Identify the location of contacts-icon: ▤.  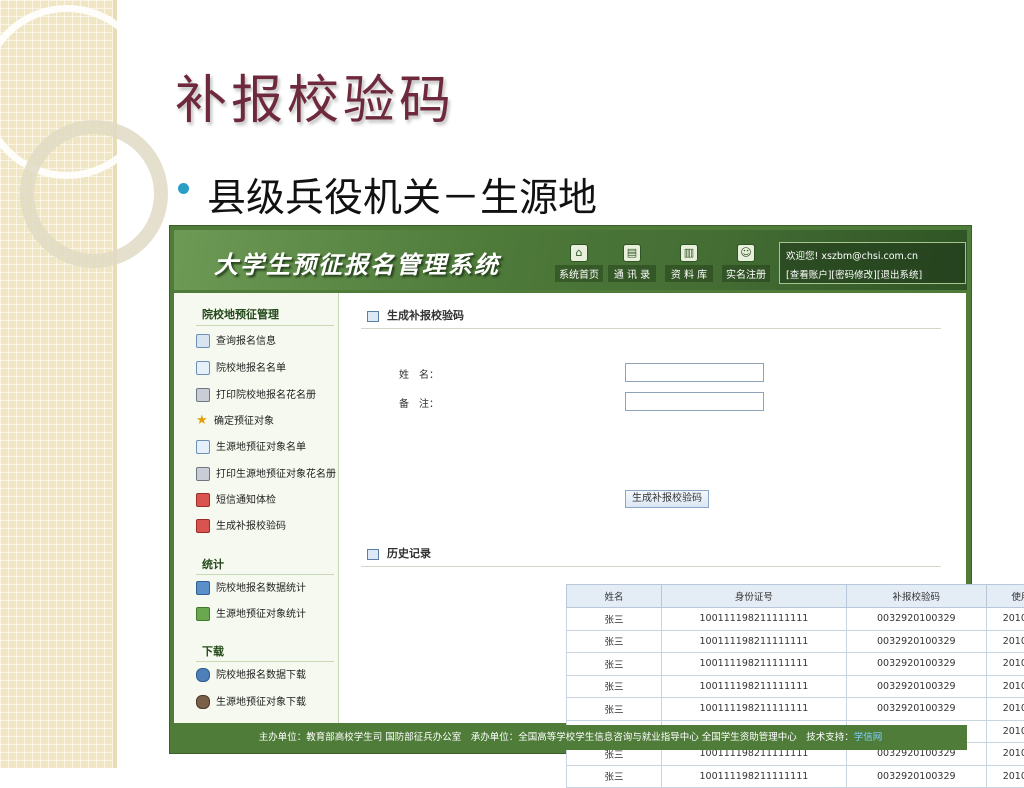
(632, 253).